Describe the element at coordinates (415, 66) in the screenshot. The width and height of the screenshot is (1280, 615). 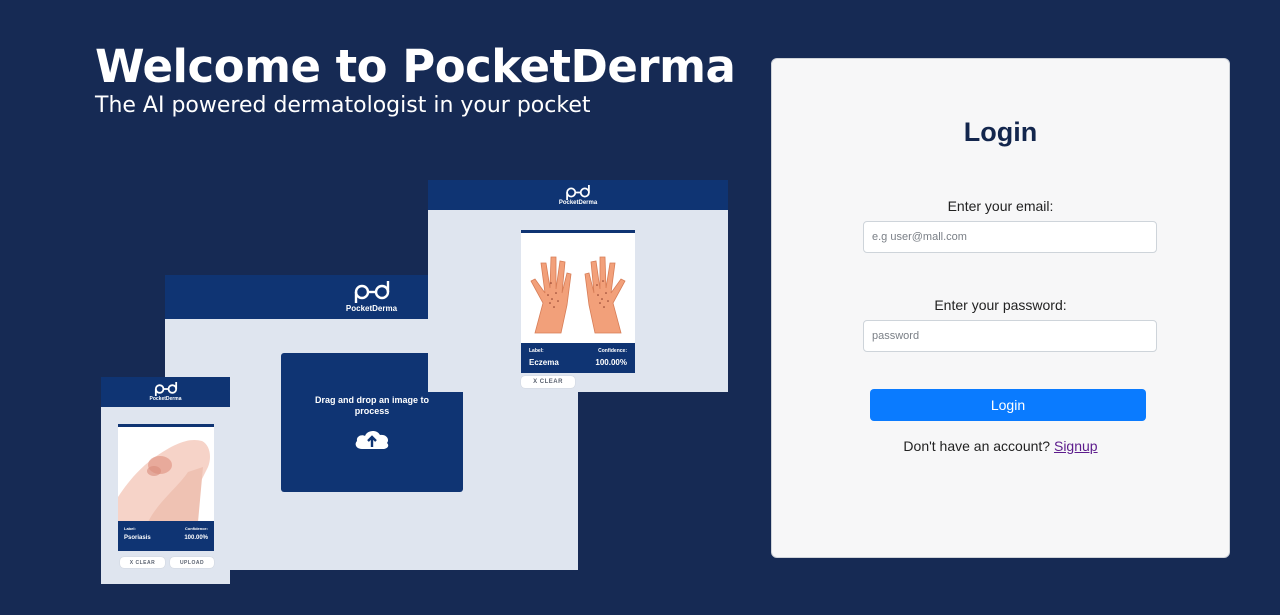
I see `hero-title: Welcome to PocketDerma` at that location.